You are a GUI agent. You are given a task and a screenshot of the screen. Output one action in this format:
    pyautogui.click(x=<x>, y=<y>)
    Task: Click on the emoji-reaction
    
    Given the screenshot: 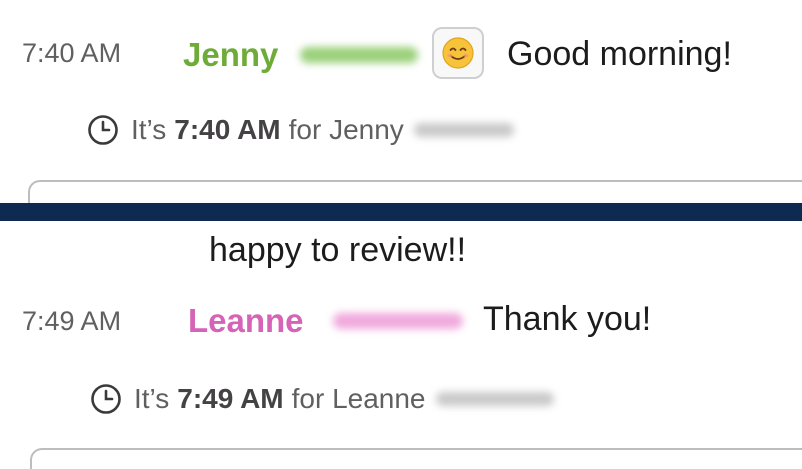 What is the action you would take?
    pyautogui.click(x=458, y=53)
    